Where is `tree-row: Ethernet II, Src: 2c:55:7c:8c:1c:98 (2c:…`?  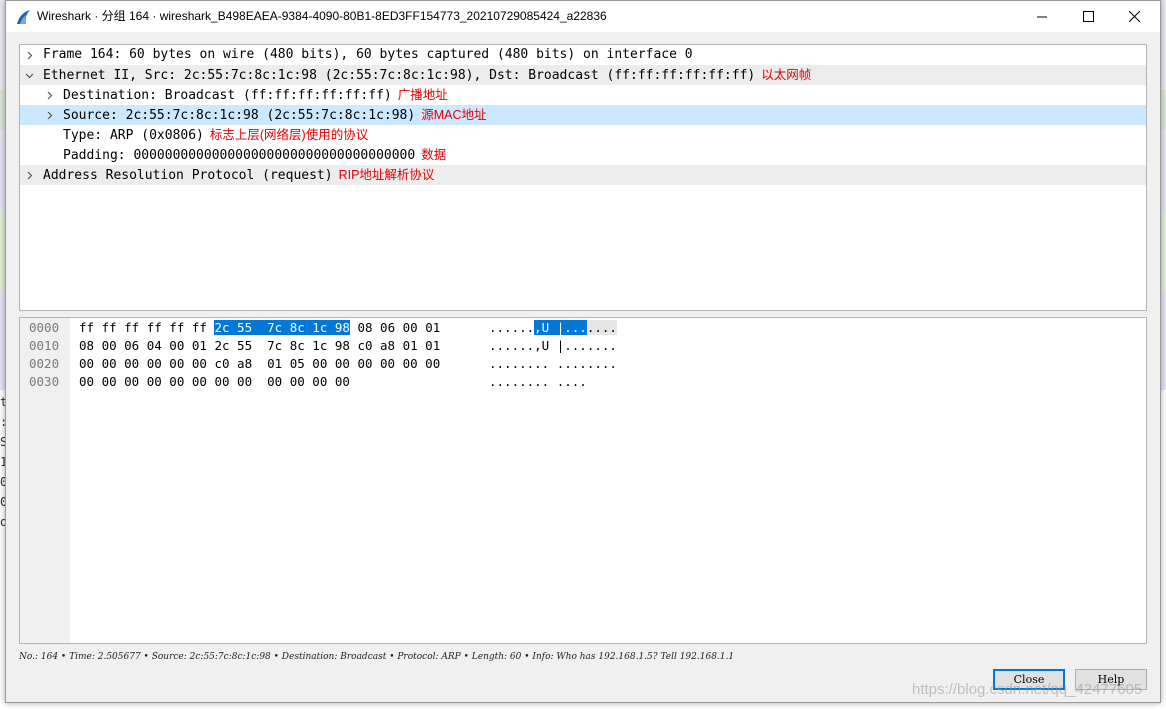 tree-row: Ethernet II, Src: 2c:55:7c:8c:1c:98 (2c:… is located at coordinates (583, 75).